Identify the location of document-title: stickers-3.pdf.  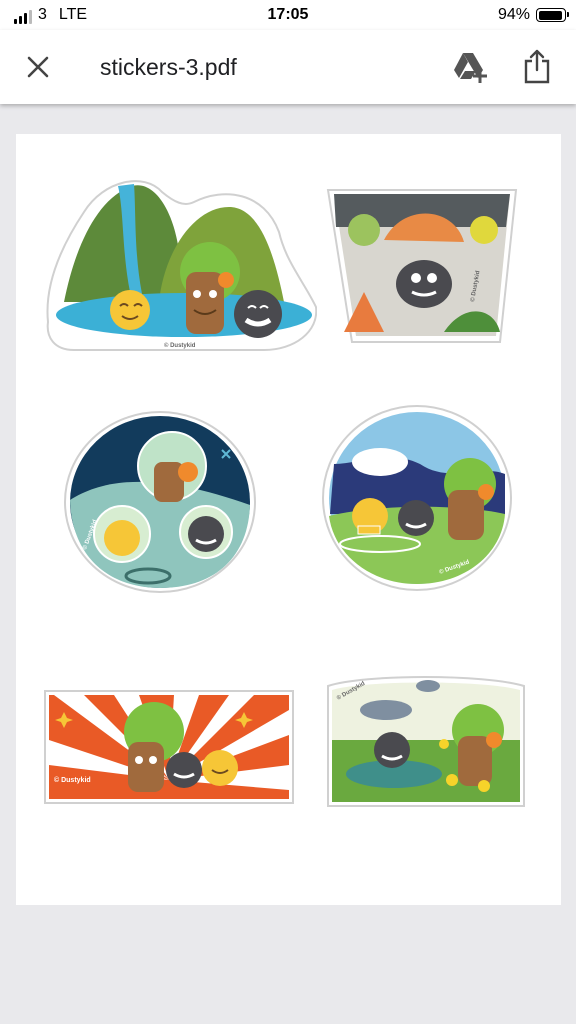
(168, 67).